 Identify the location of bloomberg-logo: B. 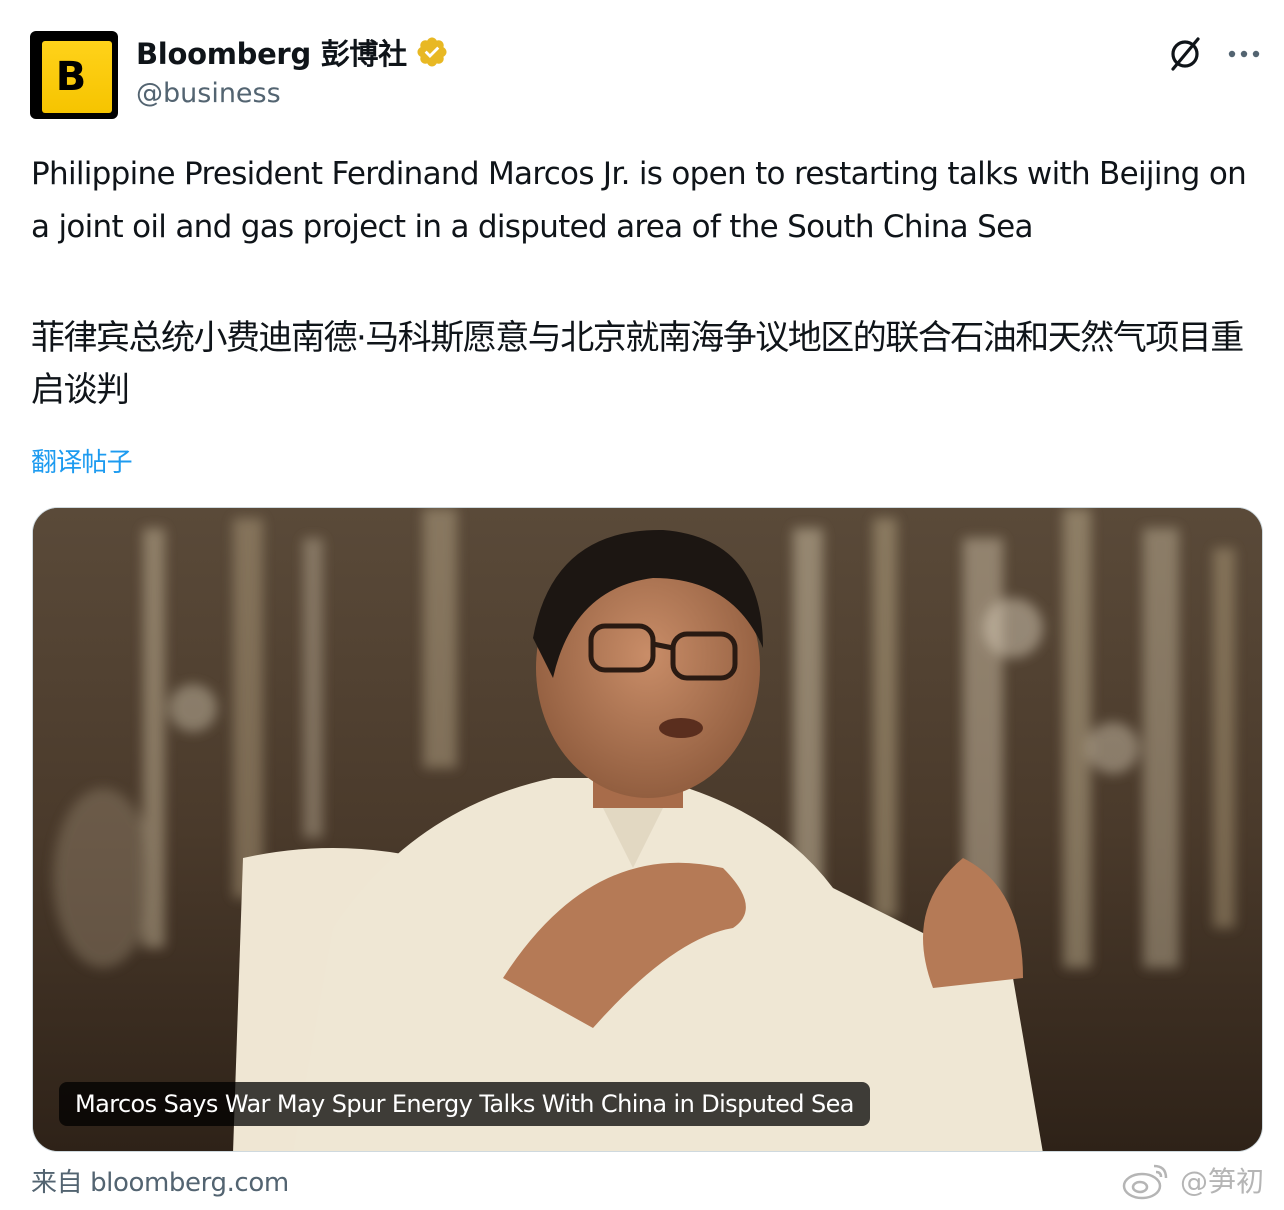
(77, 77).